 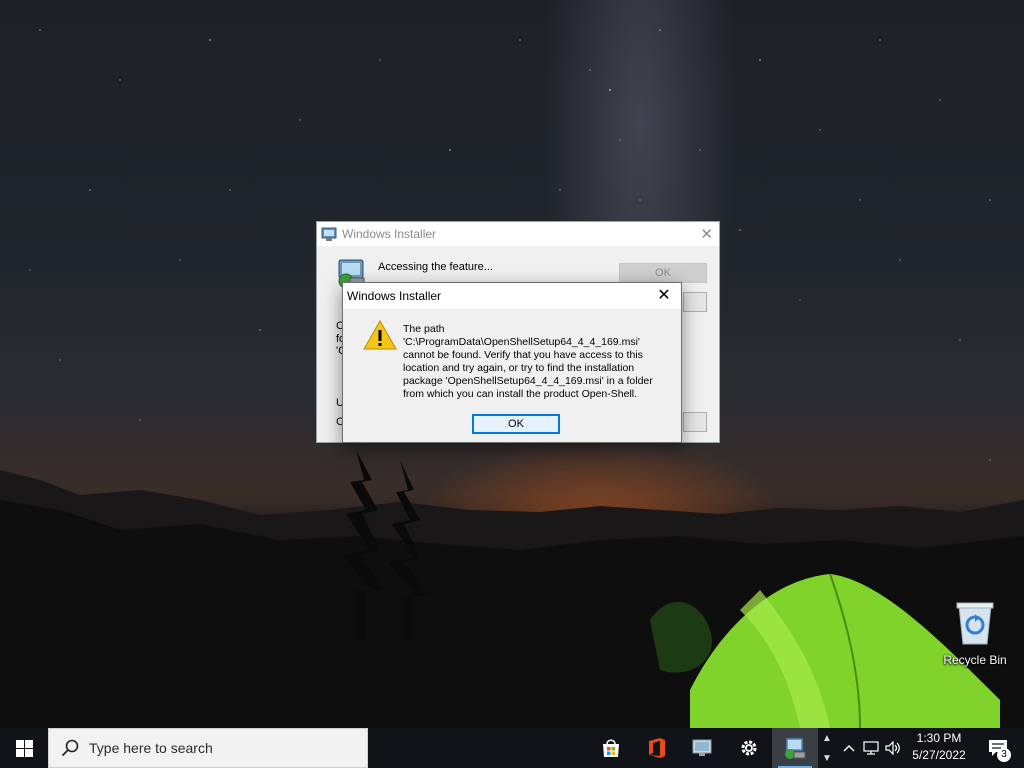 What do you see at coordinates (975, 623) in the screenshot?
I see `recycle-bin-icon` at bounding box center [975, 623].